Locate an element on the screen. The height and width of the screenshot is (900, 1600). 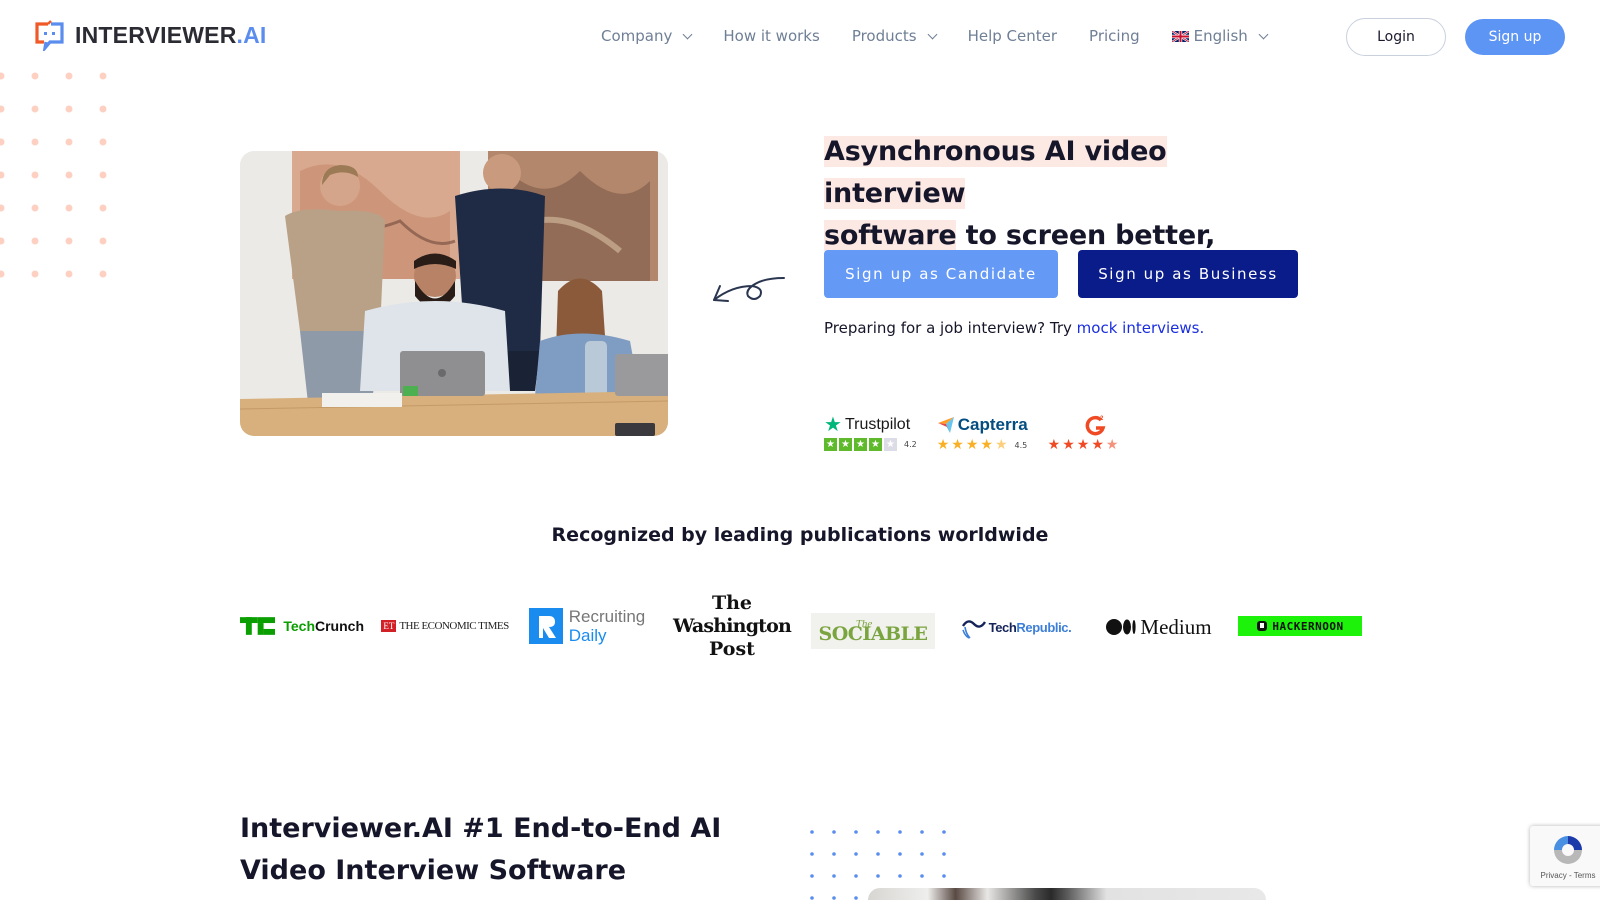
capterra-stars: ★ ★ ★ ★ ★ 4.5 is located at coordinates (982, 445).